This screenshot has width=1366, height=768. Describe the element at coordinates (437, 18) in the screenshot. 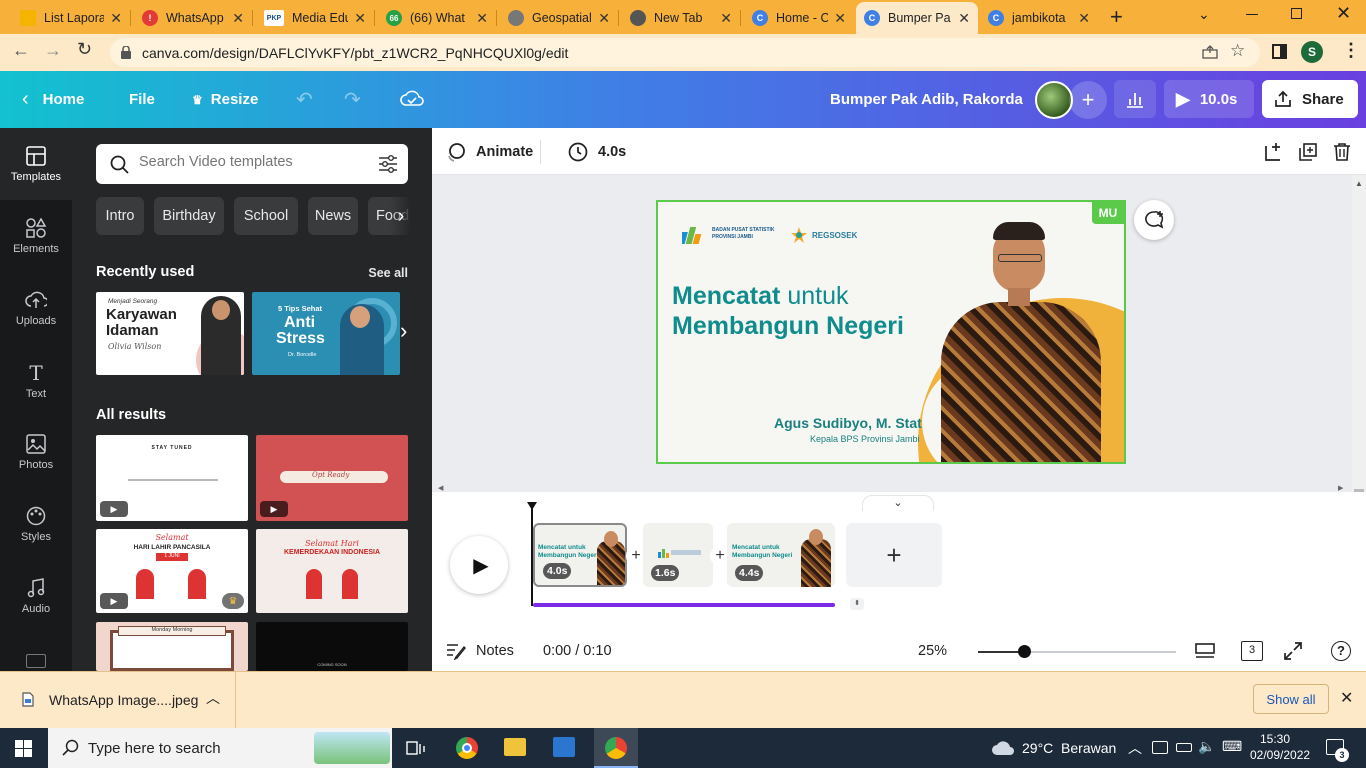

I see `browser-tab: 66 (66) What ✕` at that location.